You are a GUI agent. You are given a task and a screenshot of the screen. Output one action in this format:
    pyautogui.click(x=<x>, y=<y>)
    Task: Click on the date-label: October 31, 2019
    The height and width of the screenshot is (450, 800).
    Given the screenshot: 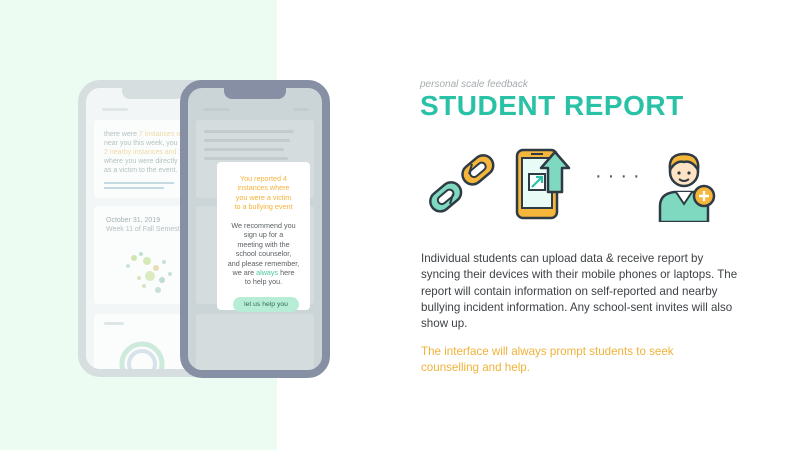 What is the action you would take?
    pyautogui.click(x=133, y=220)
    